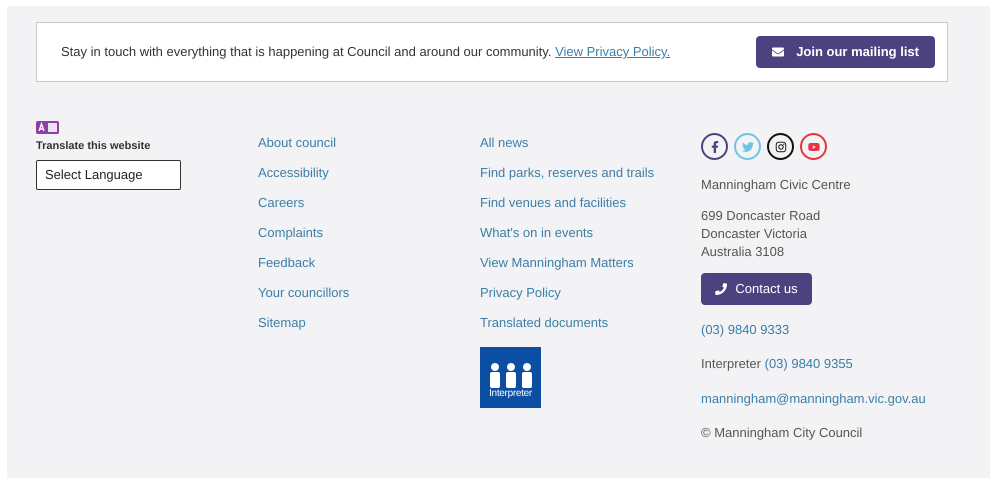  What do you see at coordinates (761, 233) in the screenshot?
I see `address: 699 Doncaster Road Doncaster Victoria Australia 3108` at bounding box center [761, 233].